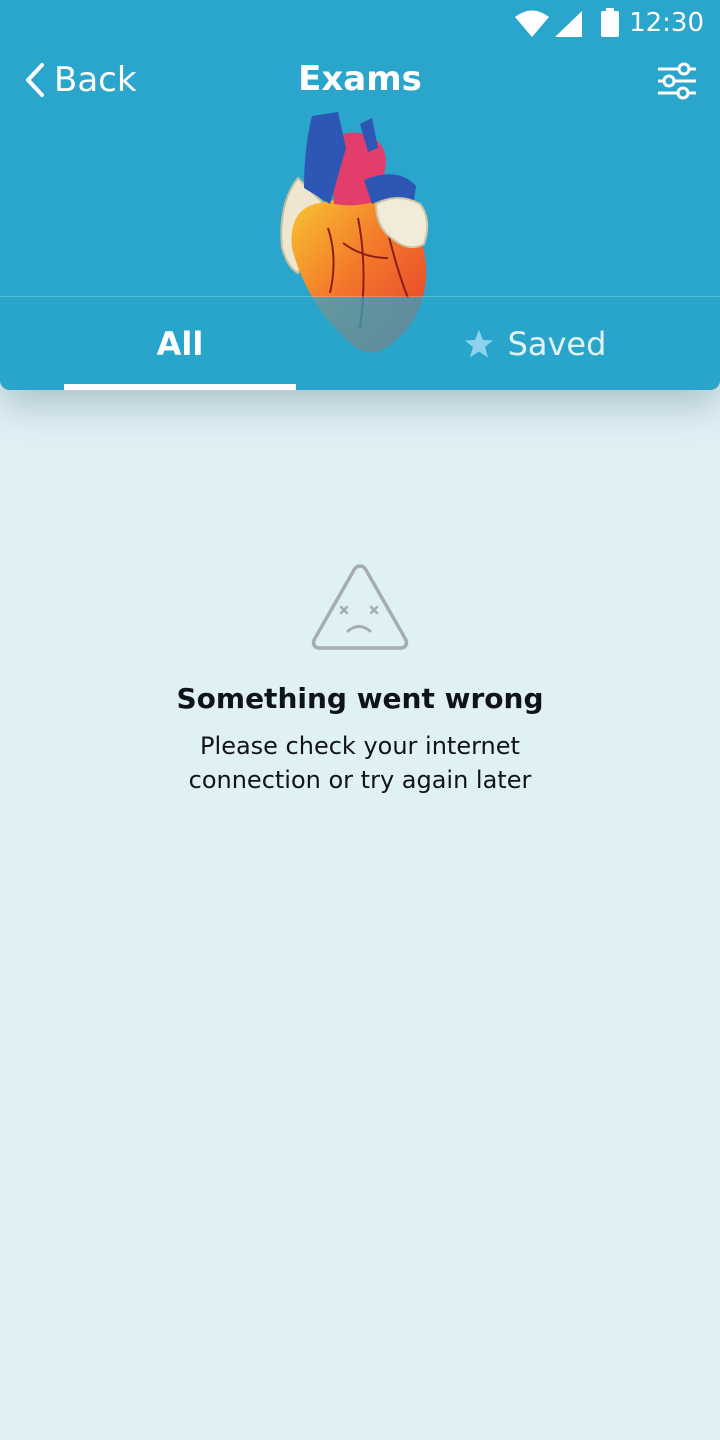 The height and width of the screenshot is (1440, 720). I want to click on tab-saved: Saved, so click(535, 343).